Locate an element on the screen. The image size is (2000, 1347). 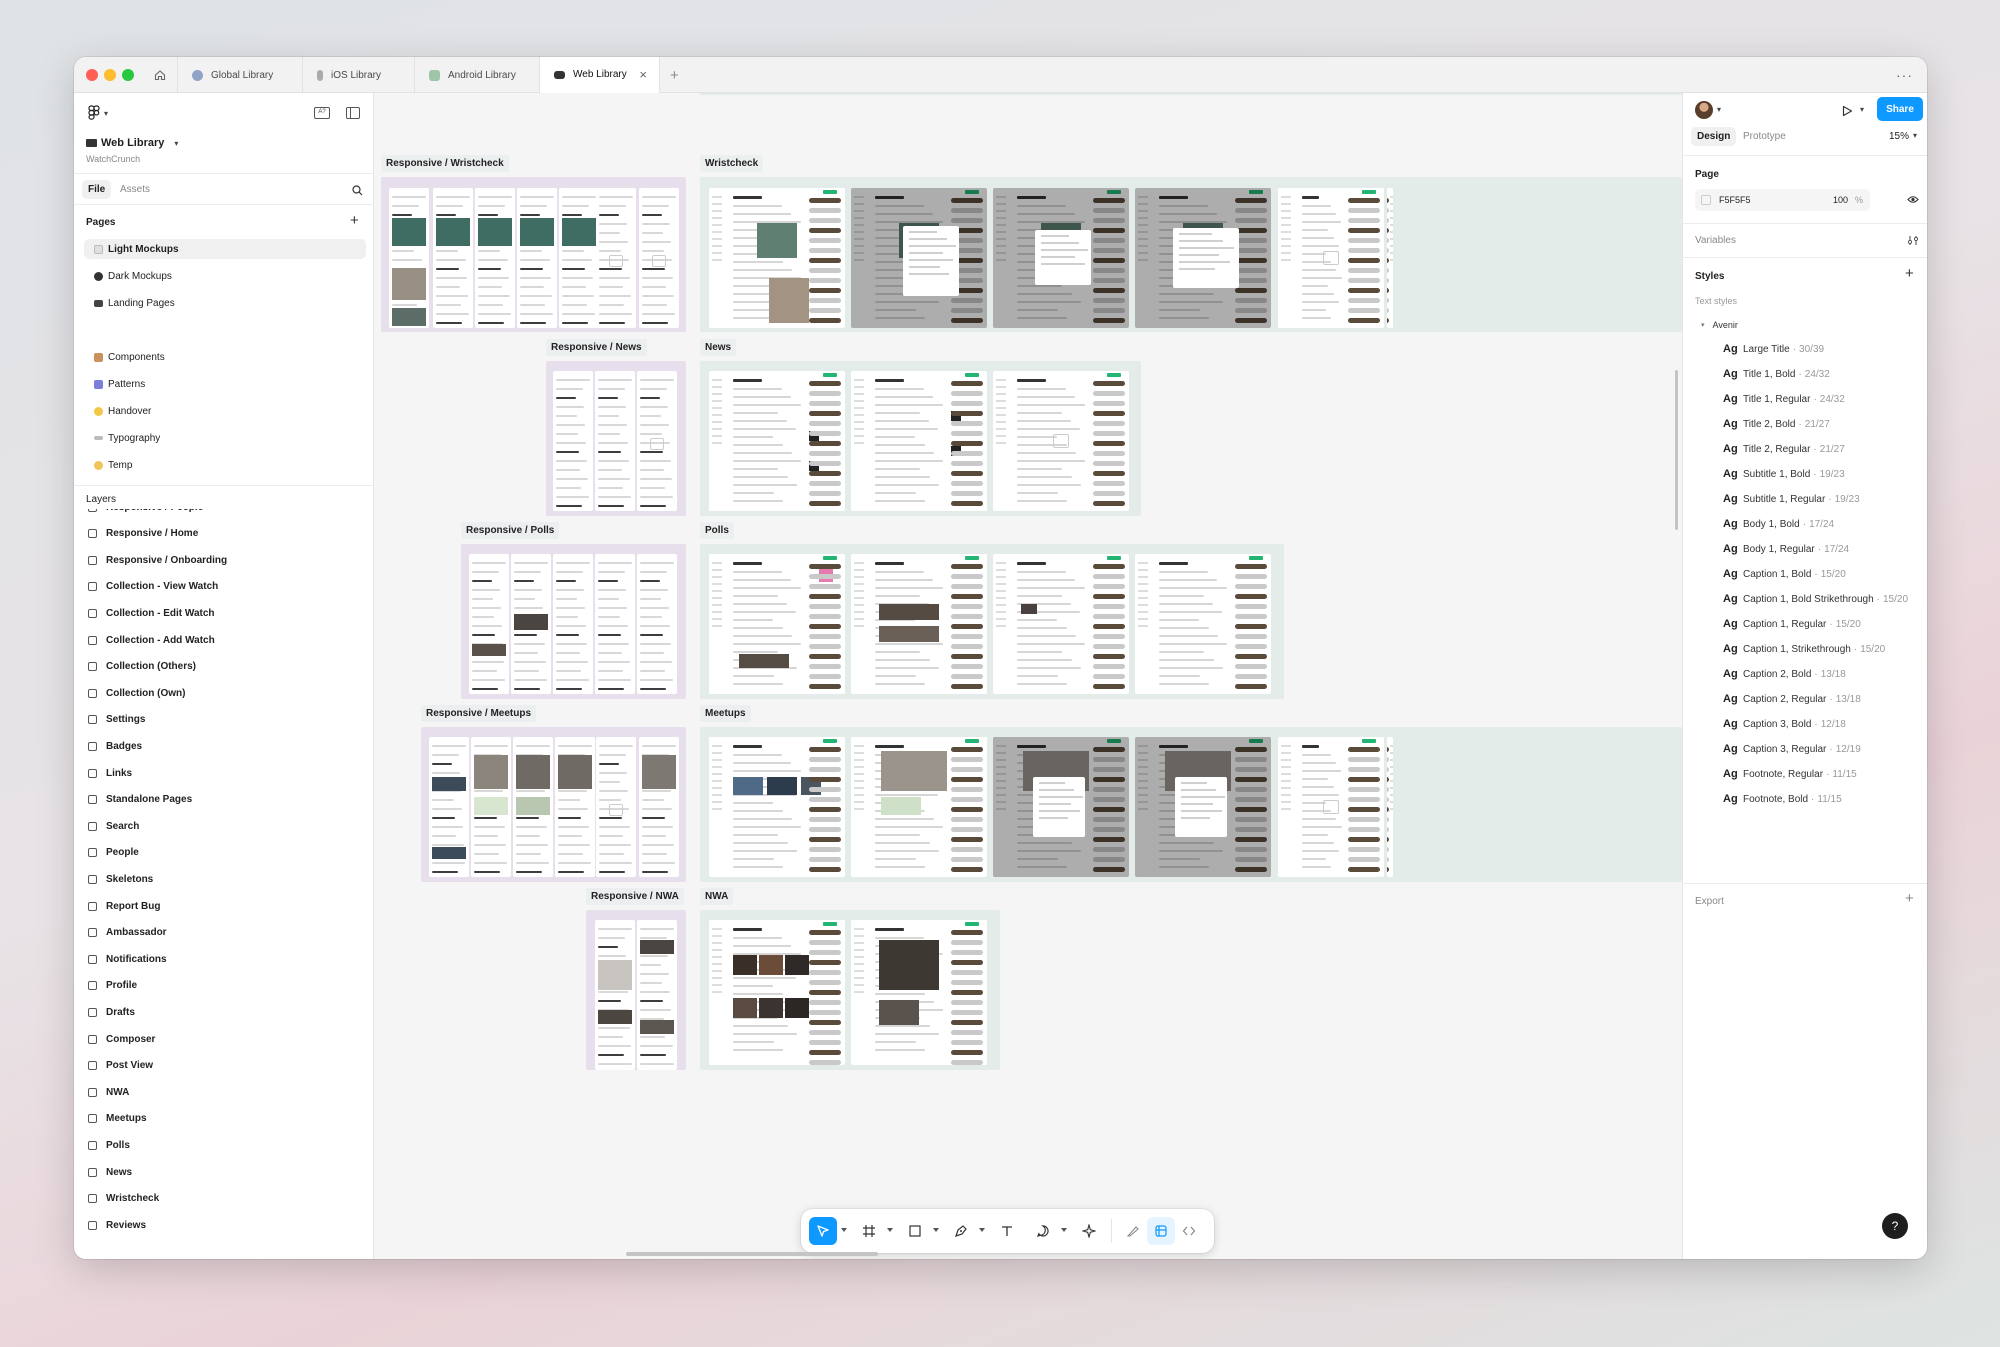
tab-android-library: Android Library is located at coordinates (477, 75).